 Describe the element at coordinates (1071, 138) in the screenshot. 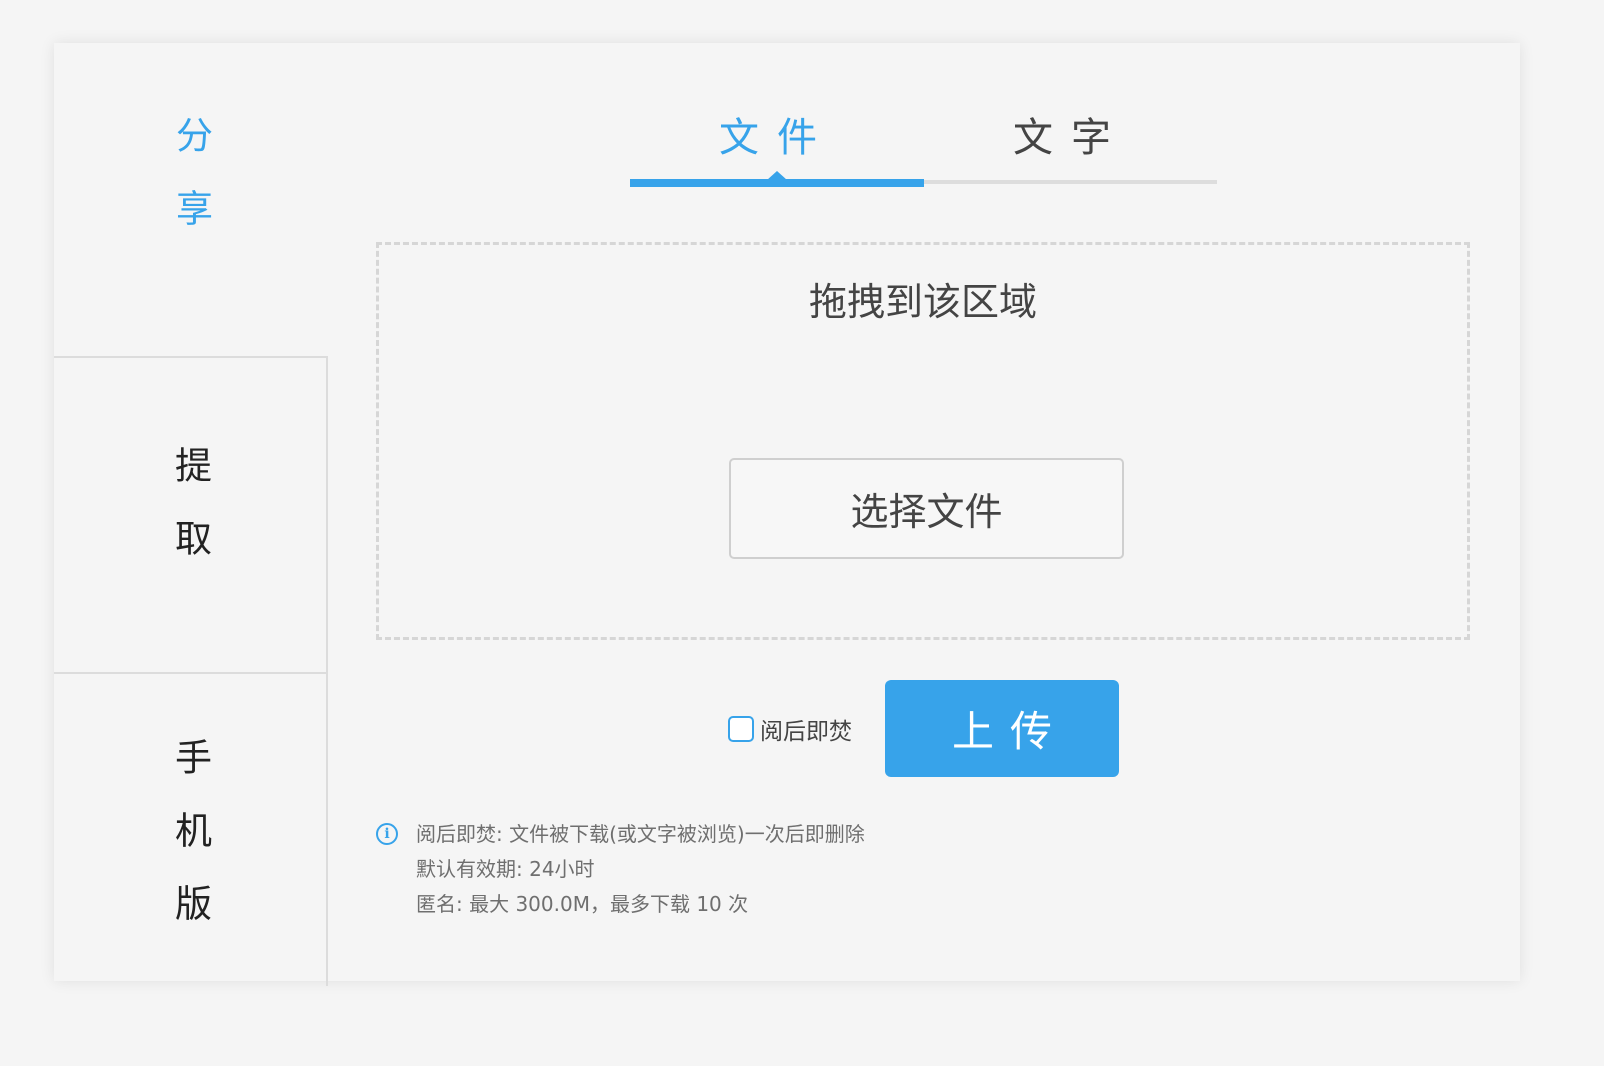

I see `tab-text: 文字` at that location.